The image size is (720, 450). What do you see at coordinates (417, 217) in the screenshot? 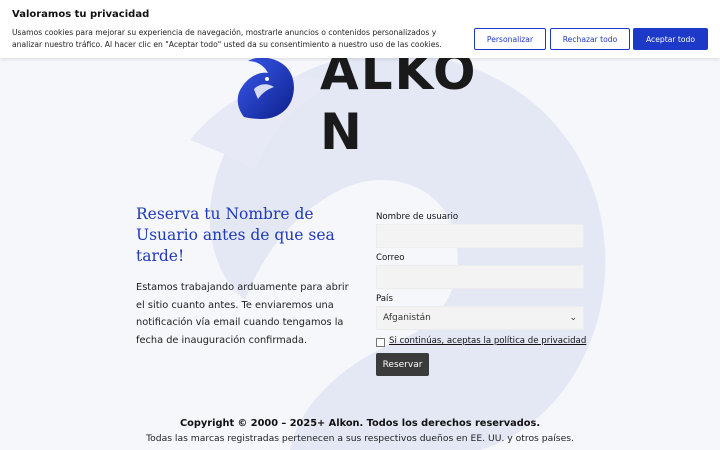
I see `username-label: Nombre de usuario` at bounding box center [417, 217].